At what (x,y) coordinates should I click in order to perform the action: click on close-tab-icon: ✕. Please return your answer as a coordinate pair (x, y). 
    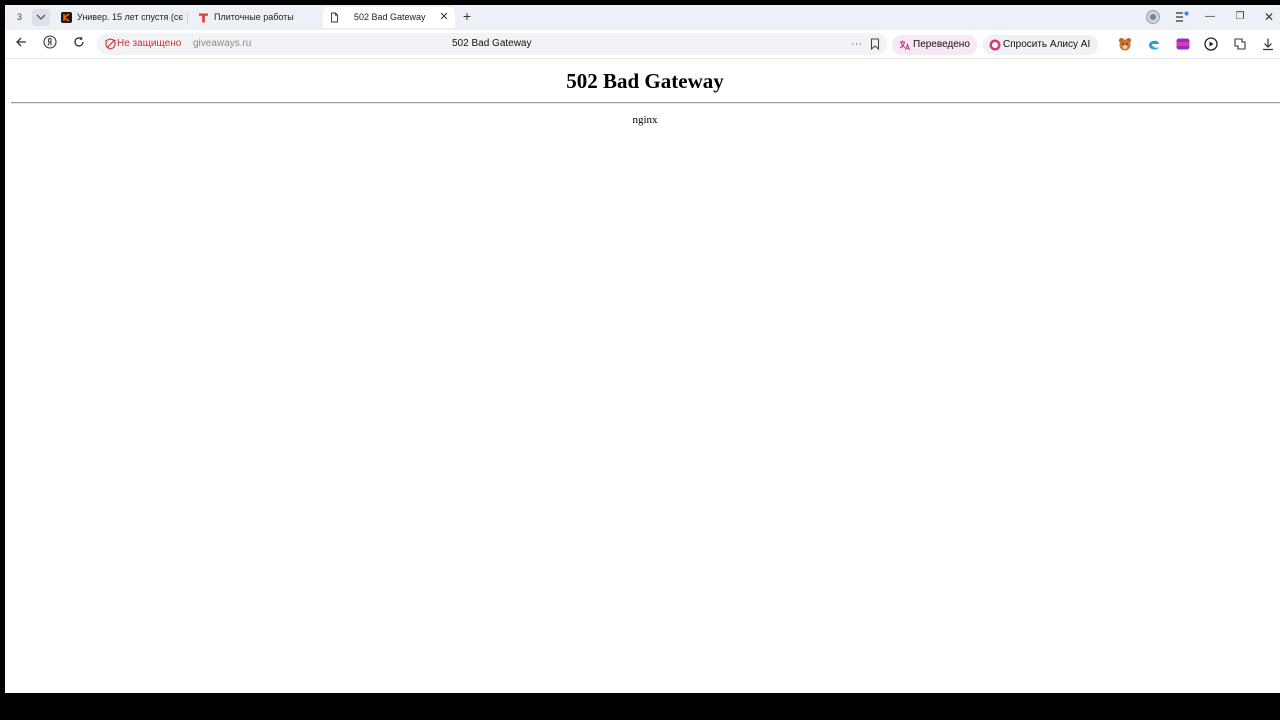
    Looking at the image, I should click on (444, 17).